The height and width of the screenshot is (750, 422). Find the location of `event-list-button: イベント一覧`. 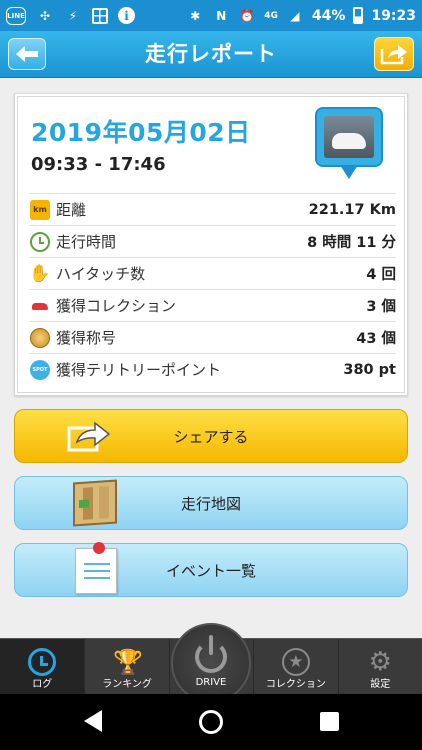

event-list-button: イベント一覧 is located at coordinates (211, 569).